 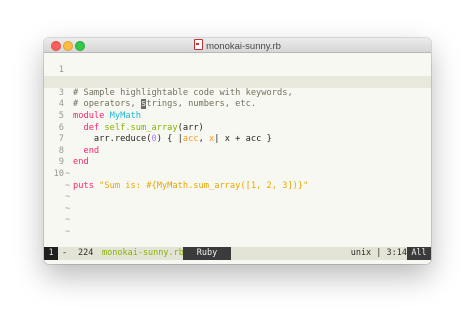 I want to click on window-title-area: monokai-sunny.rb, so click(x=237, y=45).